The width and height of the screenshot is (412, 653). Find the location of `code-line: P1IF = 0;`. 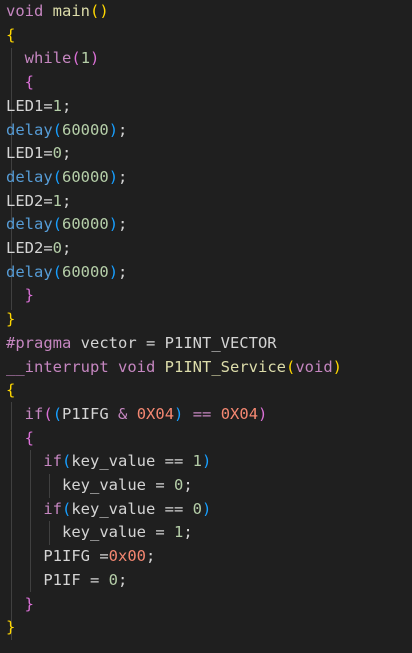

code-line: P1IF = 0; is located at coordinates (66, 581).